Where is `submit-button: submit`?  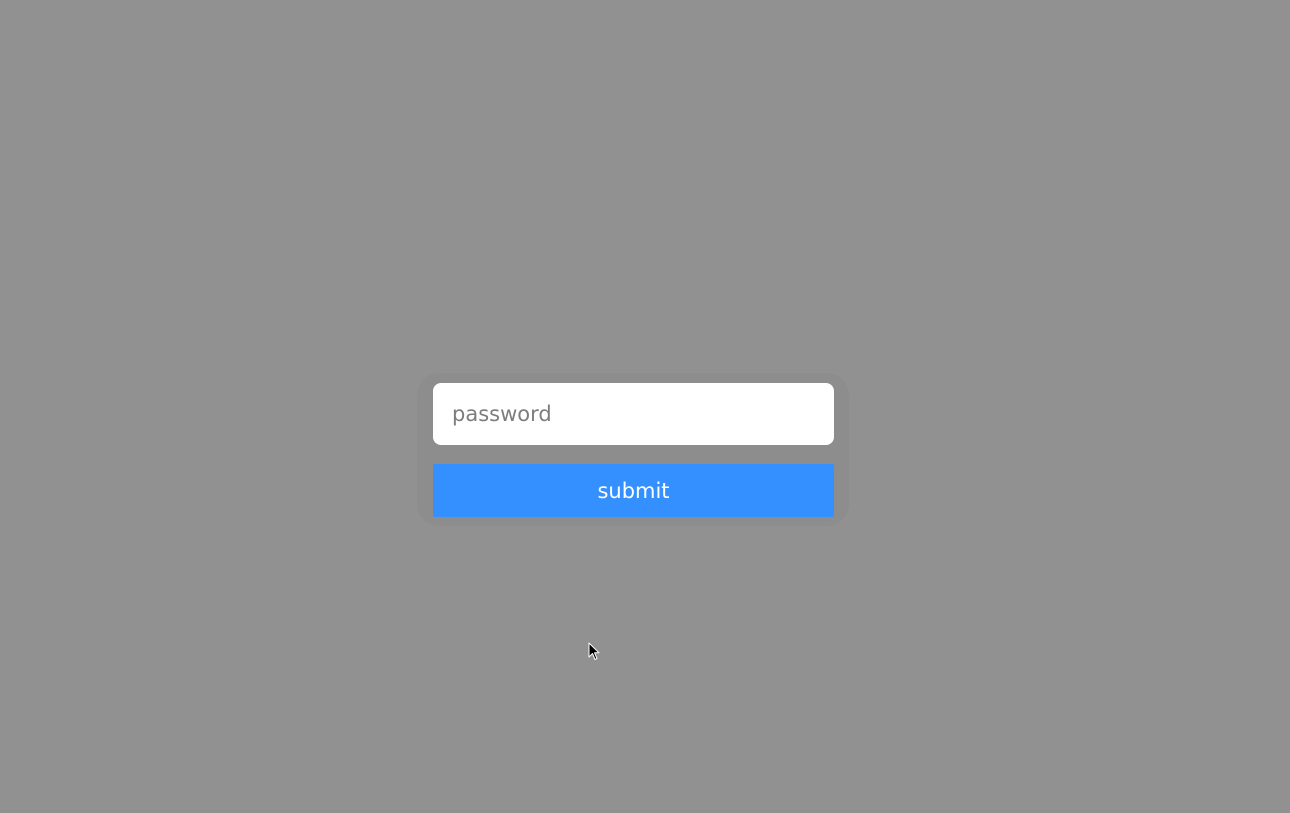
submit-button: submit is located at coordinates (633, 490).